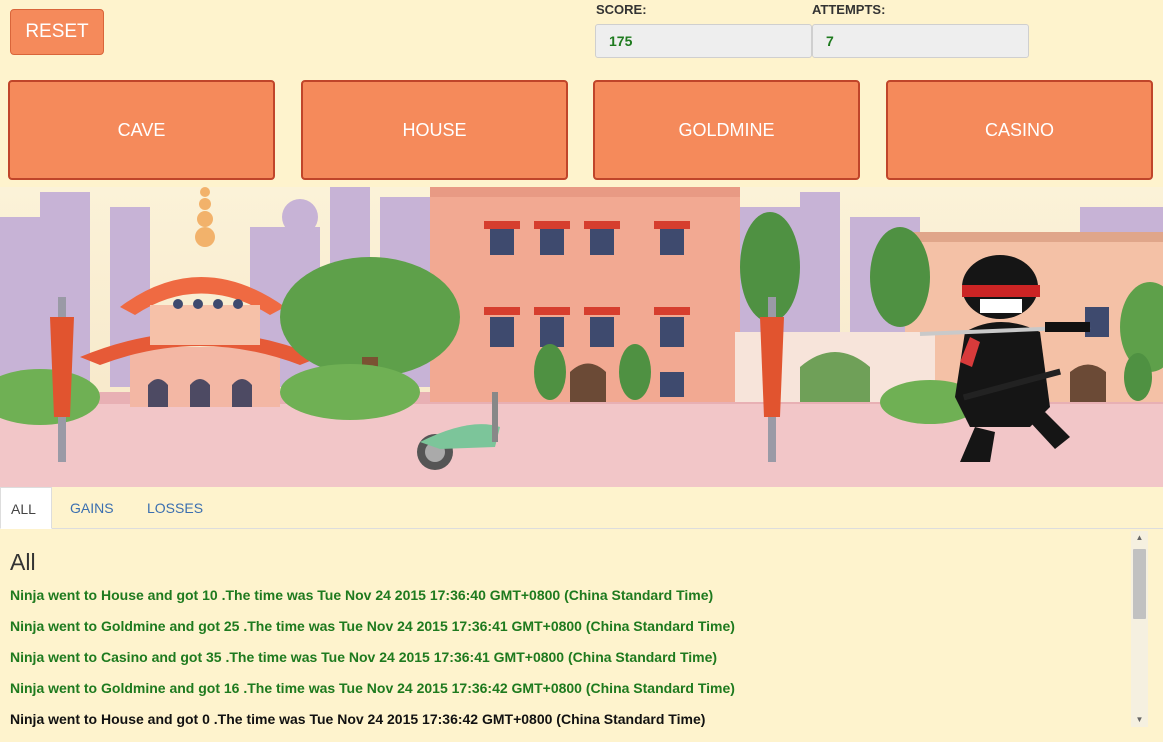 This screenshot has height=742, width=1163. I want to click on log-scrollbar: ▲ ▼, so click(1139, 629).